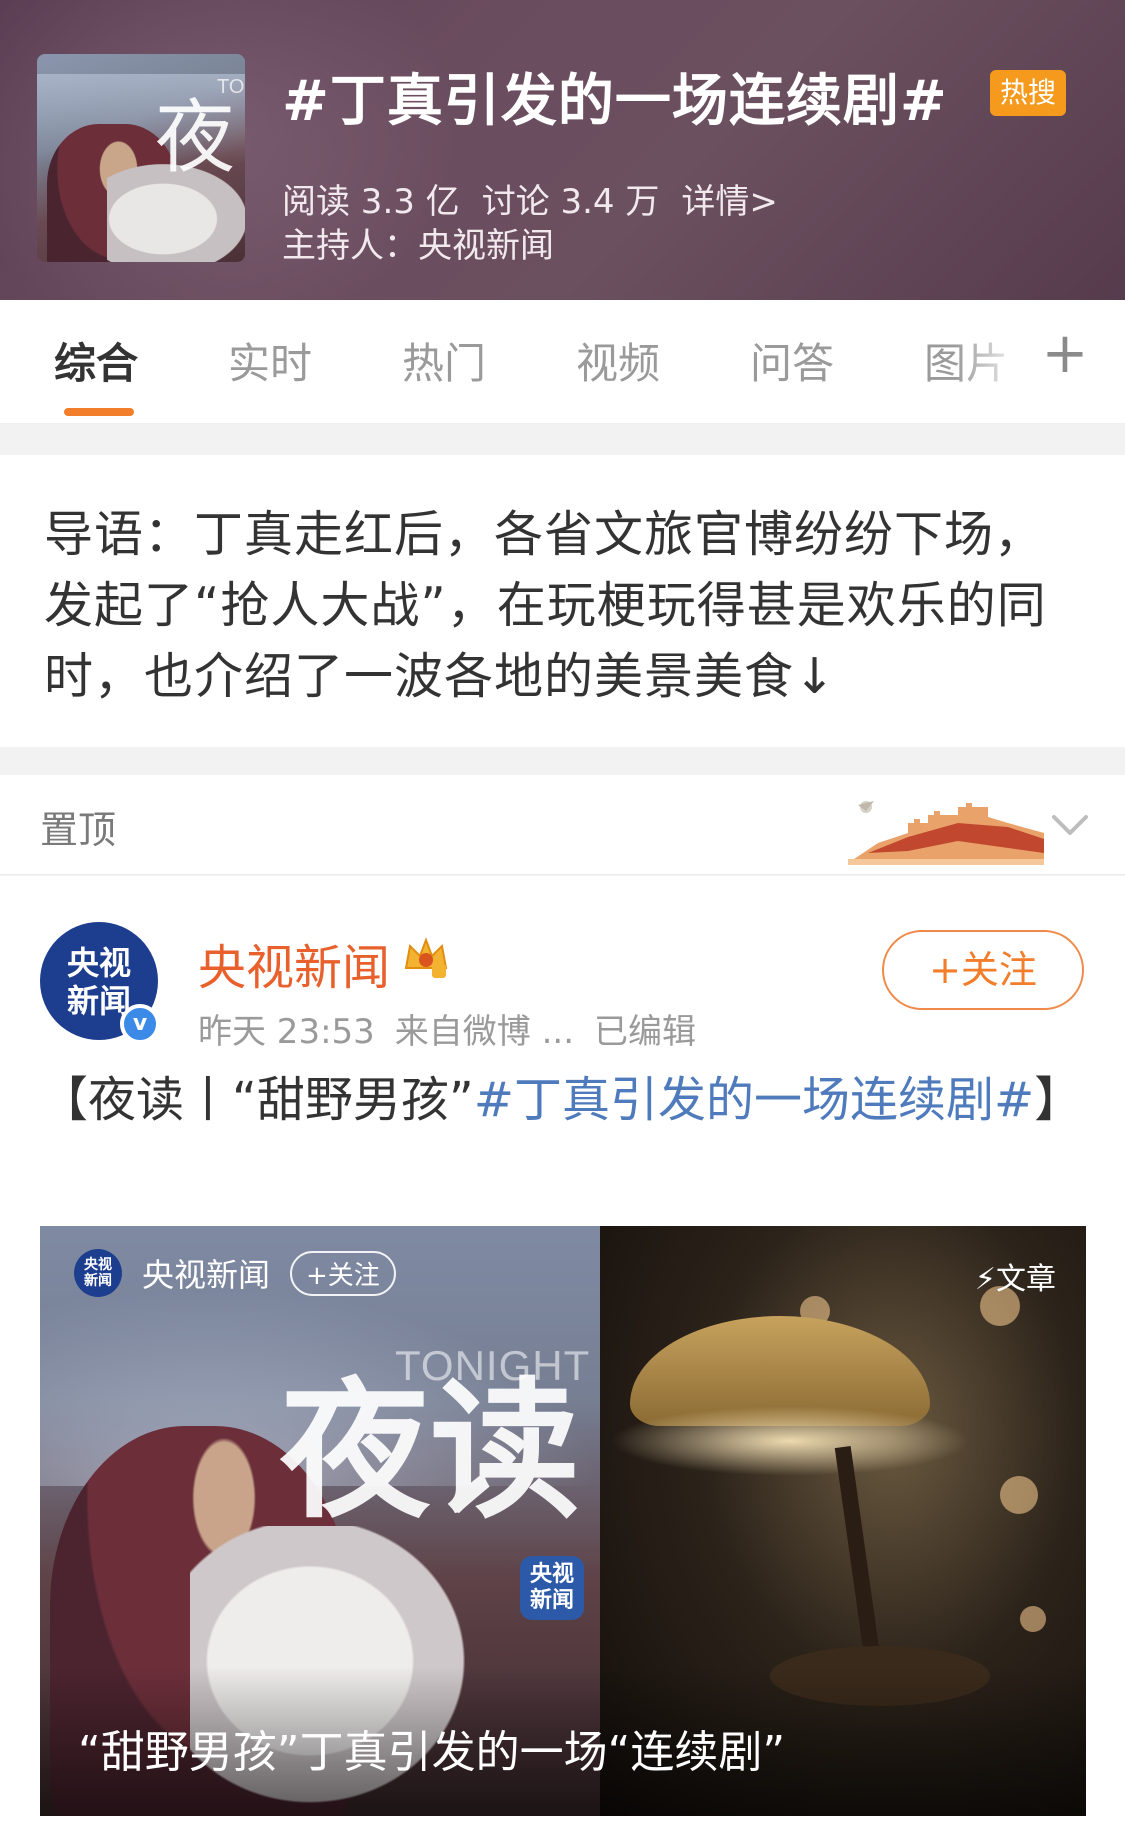 This screenshot has height=1840, width=1125. What do you see at coordinates (99, 412) in the screenshot?
I see `active-tab-indicator` at bounding box center [99, 412].